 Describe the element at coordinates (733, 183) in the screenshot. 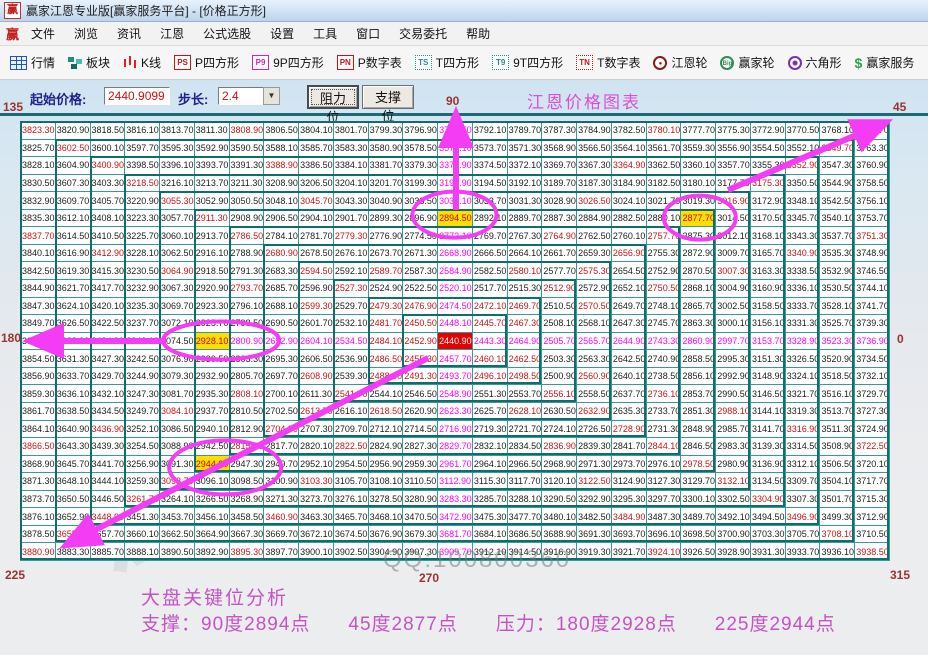

I see `grid-cell: 3177.70` at that location.